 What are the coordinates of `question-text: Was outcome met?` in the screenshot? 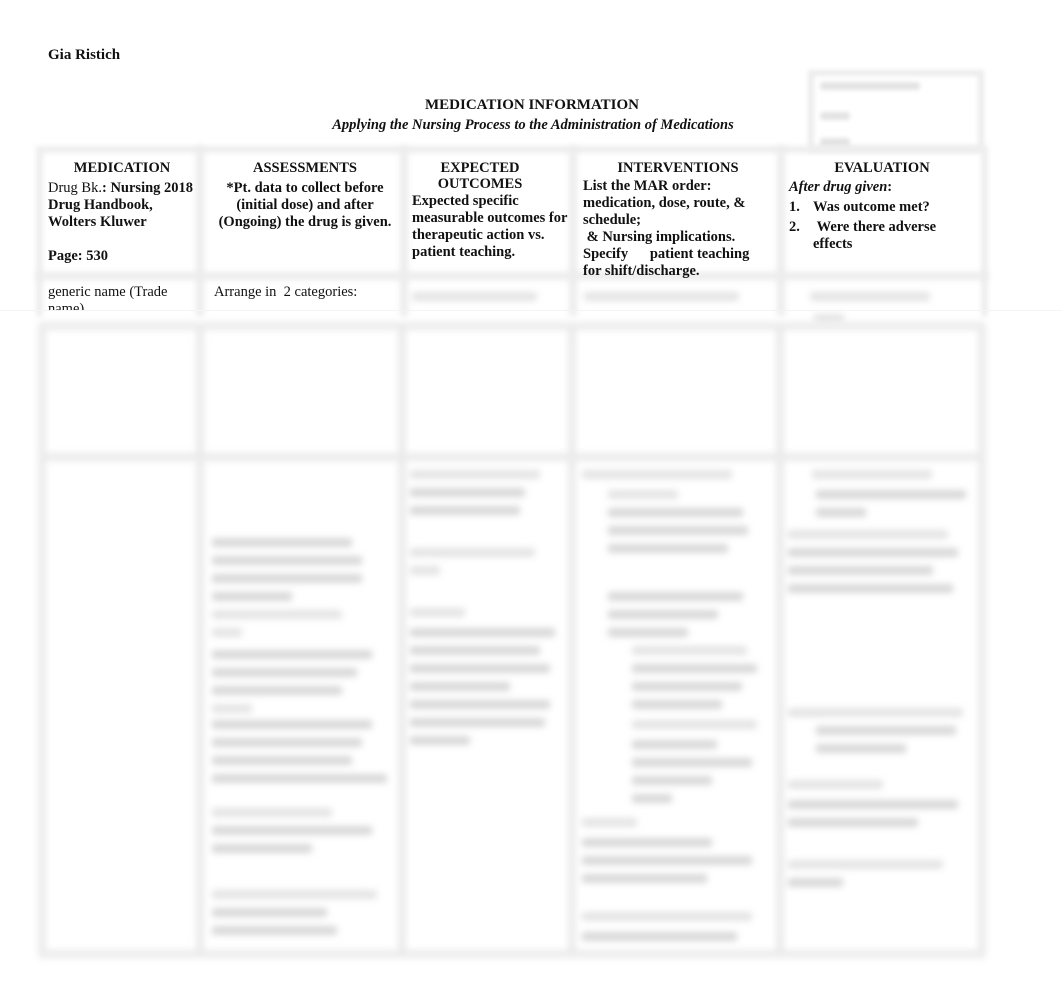 It's located at (871, 207).